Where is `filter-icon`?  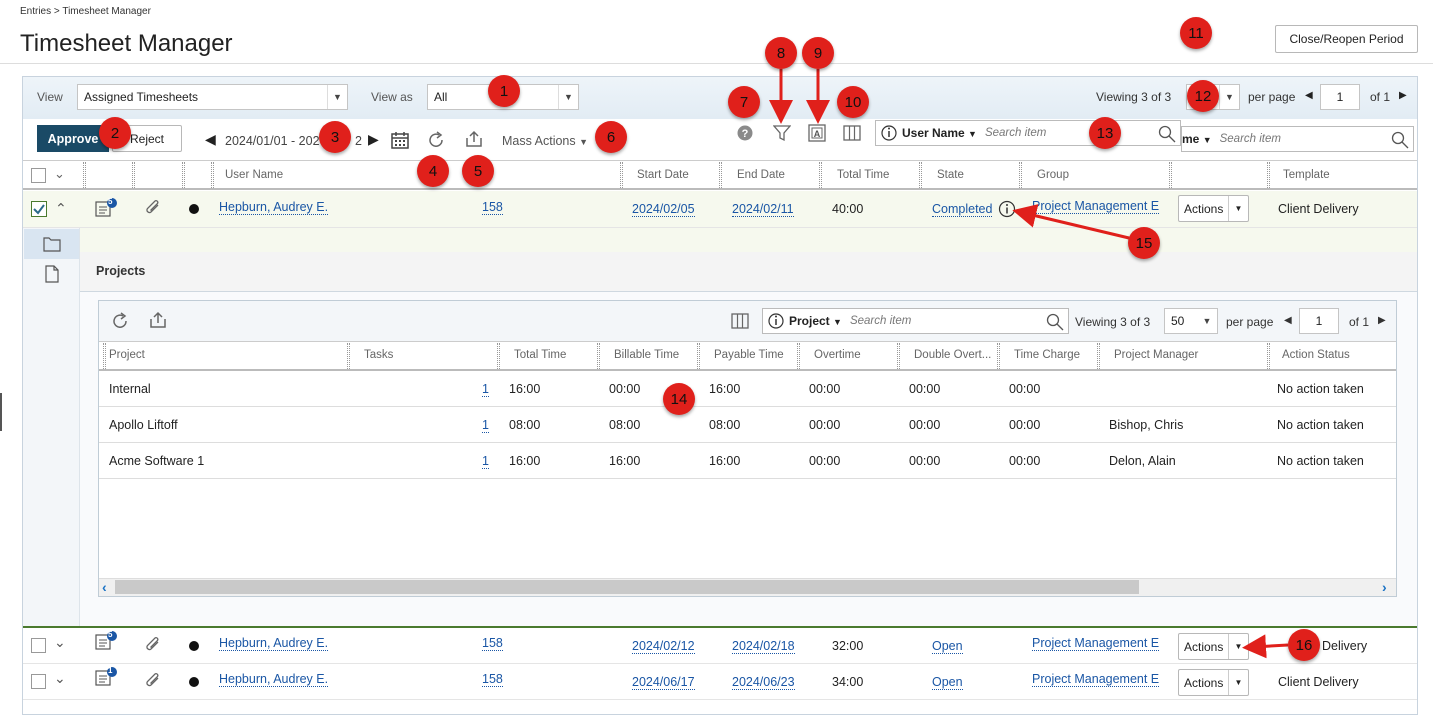 filter-icon is located at coordinates (782, 133).